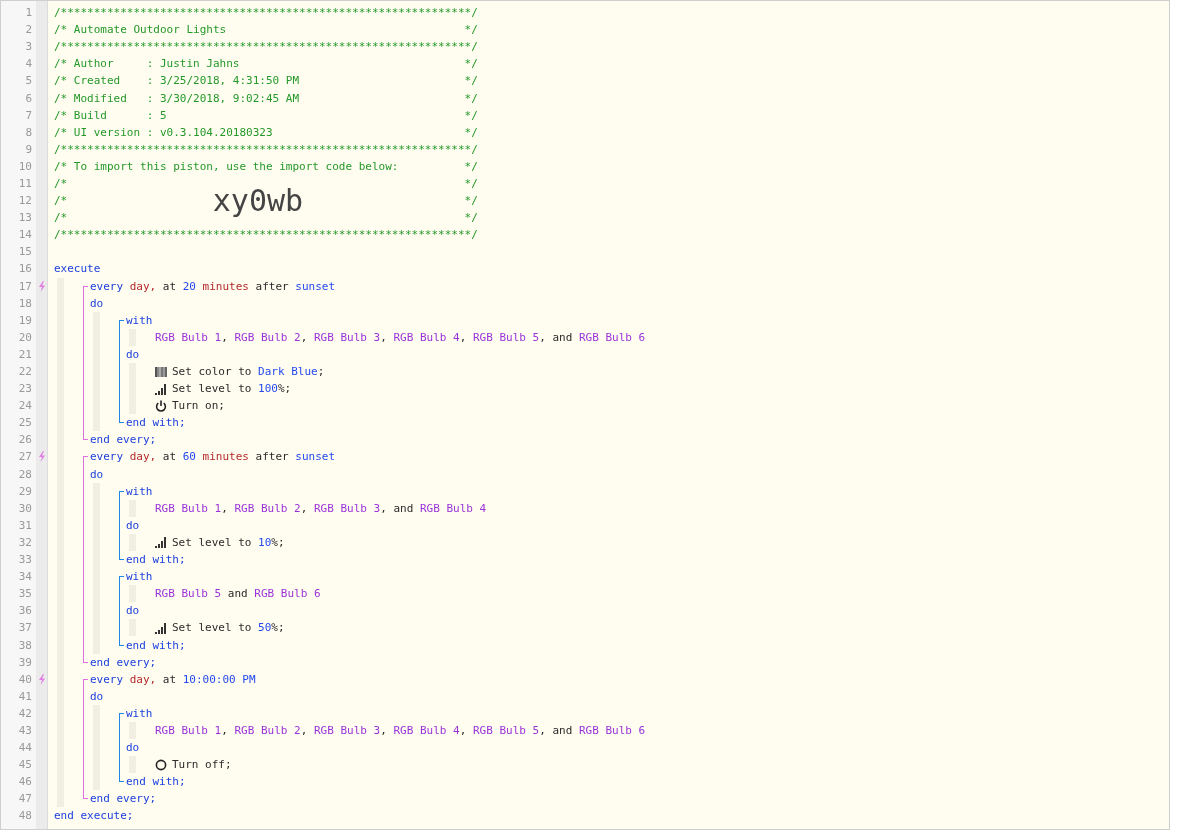 The image size is (1178, 838). I want to click on line-number: 19, so click(25, 320).